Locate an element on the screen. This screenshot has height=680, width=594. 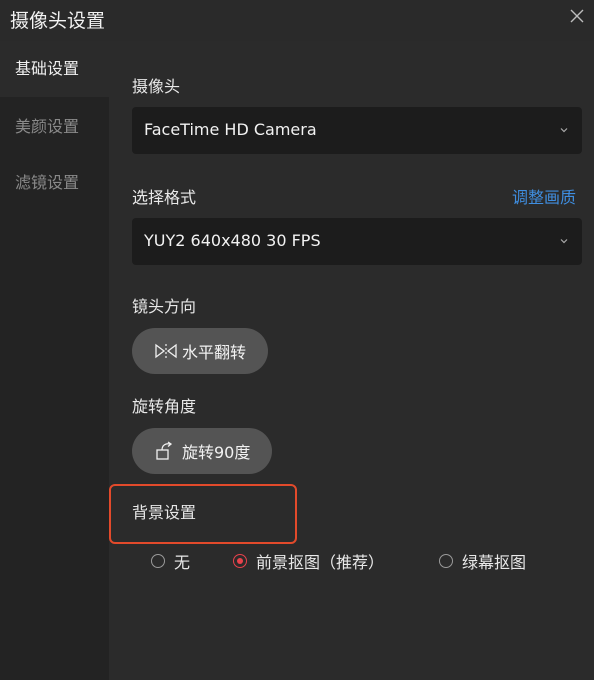
rotate-90-label: 旋转90度 is located at coordinates (216, 452).